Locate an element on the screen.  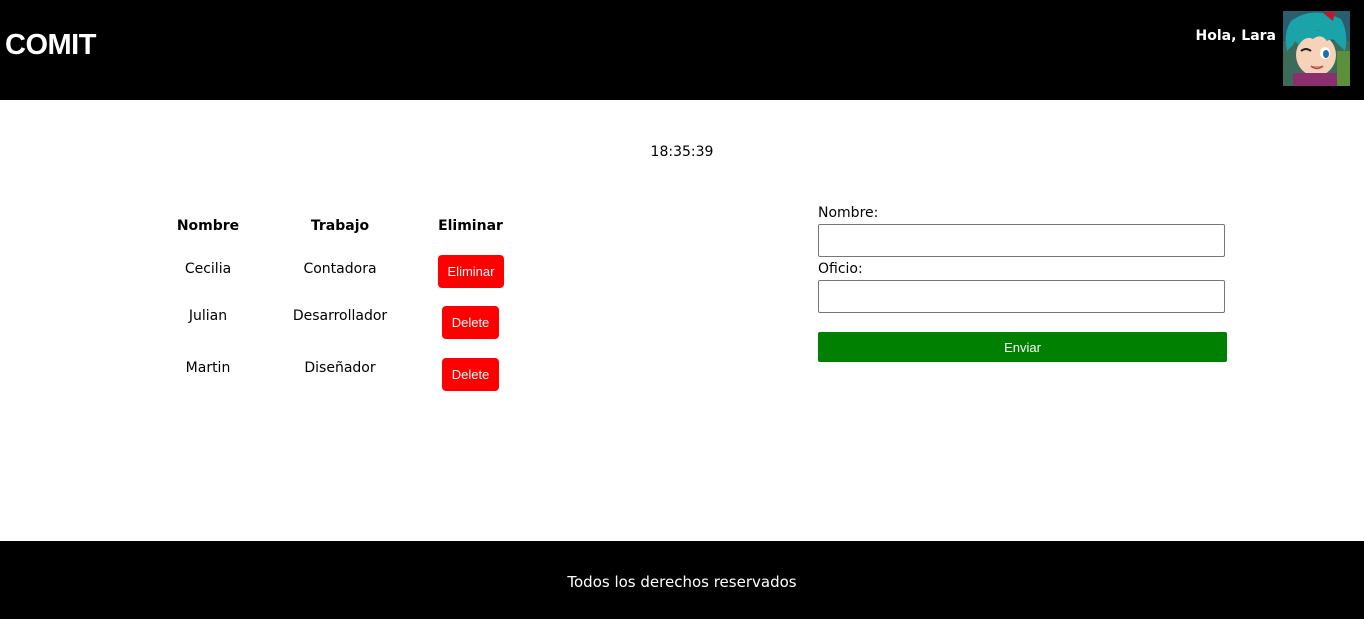
oficio-input is located at coordinates (1021, 296).